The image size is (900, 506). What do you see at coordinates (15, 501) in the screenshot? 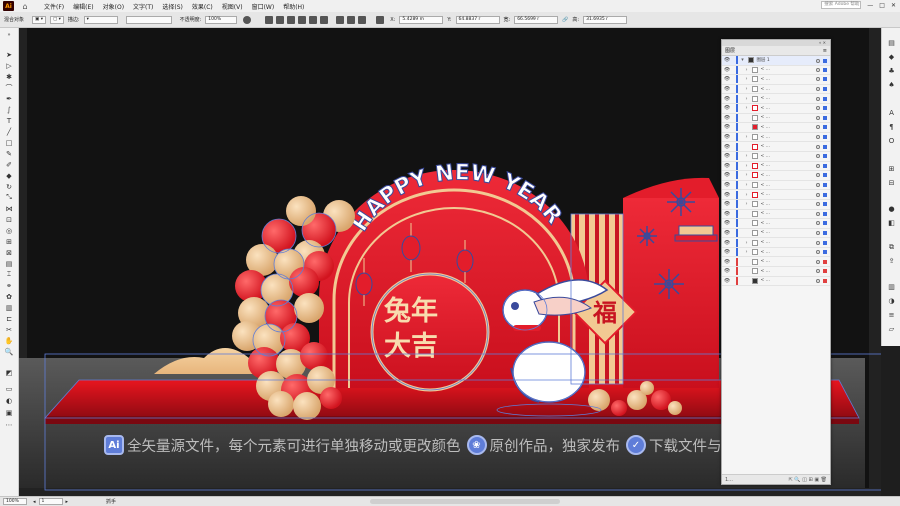
I see `zoom-field: 100%` at bounding box center [15, 501].